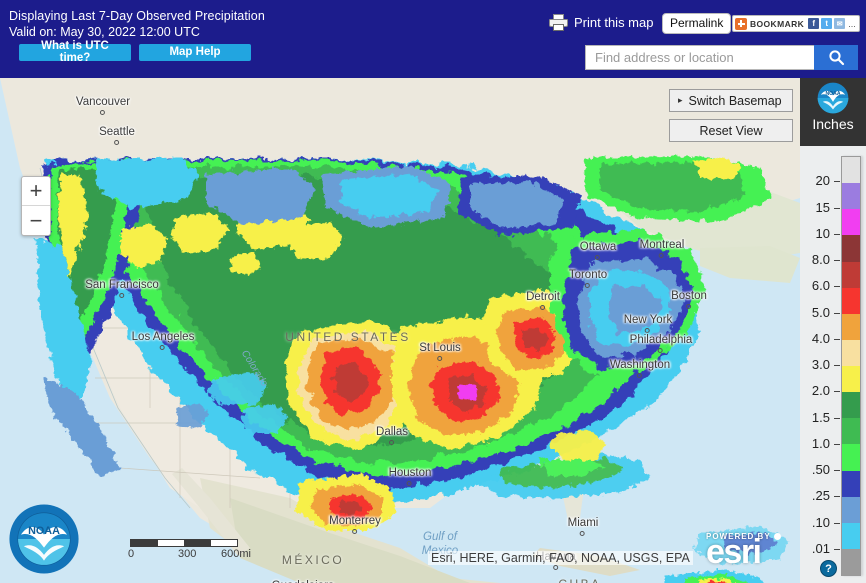  I want to click on scale-label-0: 0, so click(131, 554).